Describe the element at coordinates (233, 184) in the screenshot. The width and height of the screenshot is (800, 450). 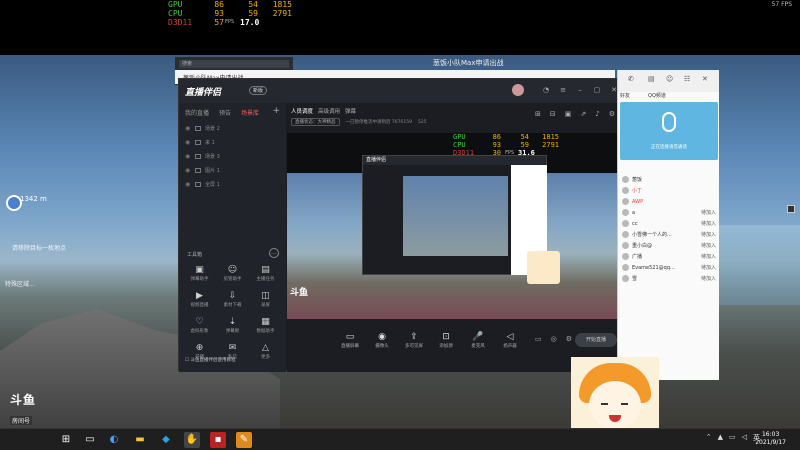
I see `scene-item: ◉ 全屏 1` at that location.